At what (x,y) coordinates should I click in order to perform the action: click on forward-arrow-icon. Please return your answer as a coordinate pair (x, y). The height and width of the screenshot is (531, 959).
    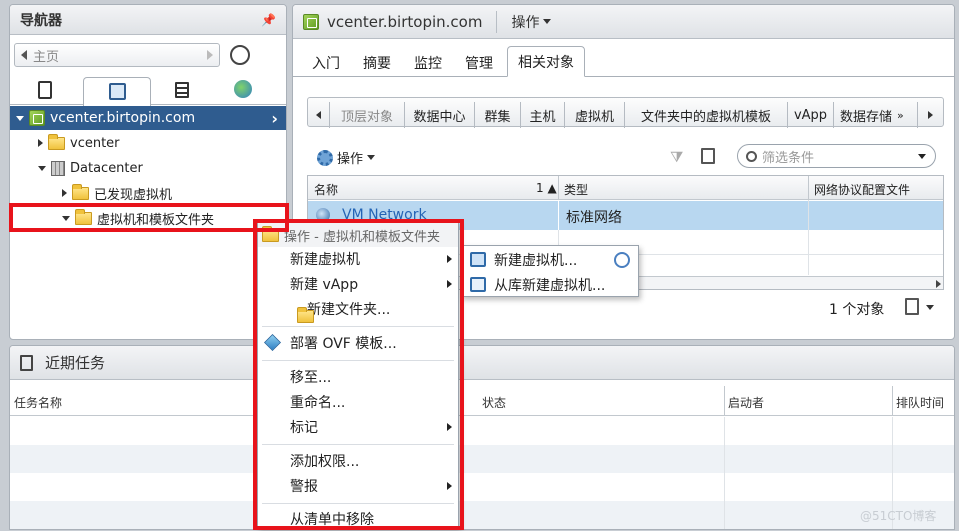
    Looking at the image, I should click on (210, 55).